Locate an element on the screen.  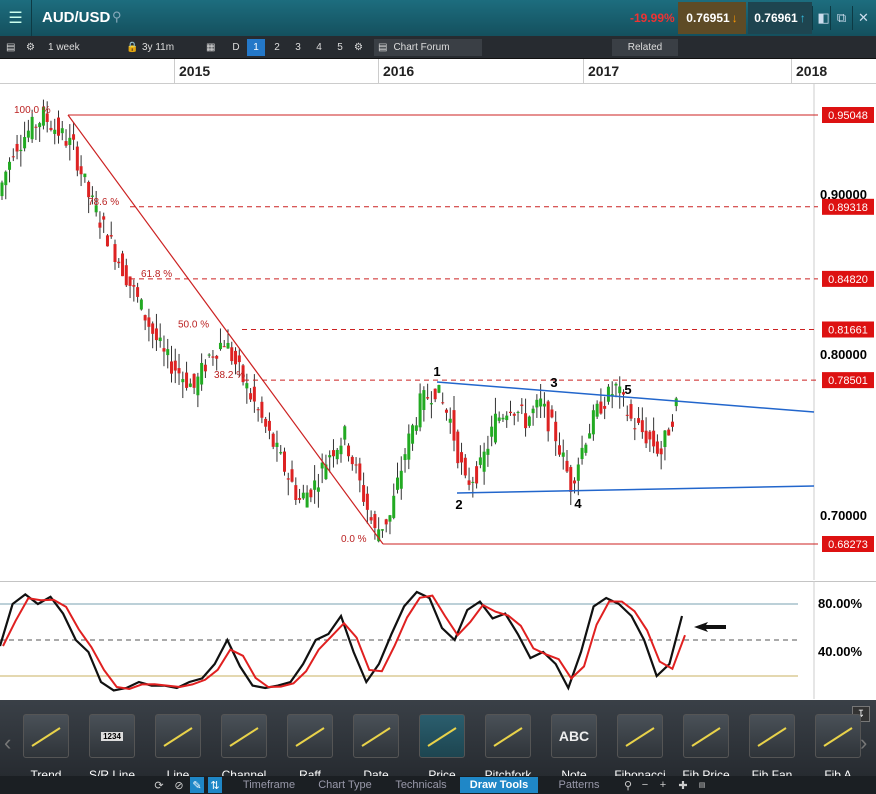
auto-scale-icon: ▤ is located at coordinates (702, 785).